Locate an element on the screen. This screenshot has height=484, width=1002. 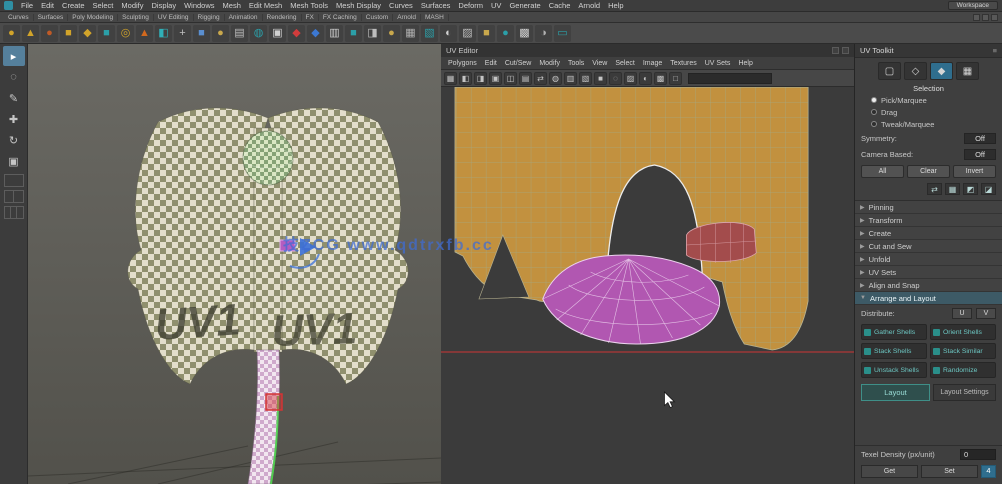
uv-selection-filter-button: ◇ is located at coordinates (915, 71).